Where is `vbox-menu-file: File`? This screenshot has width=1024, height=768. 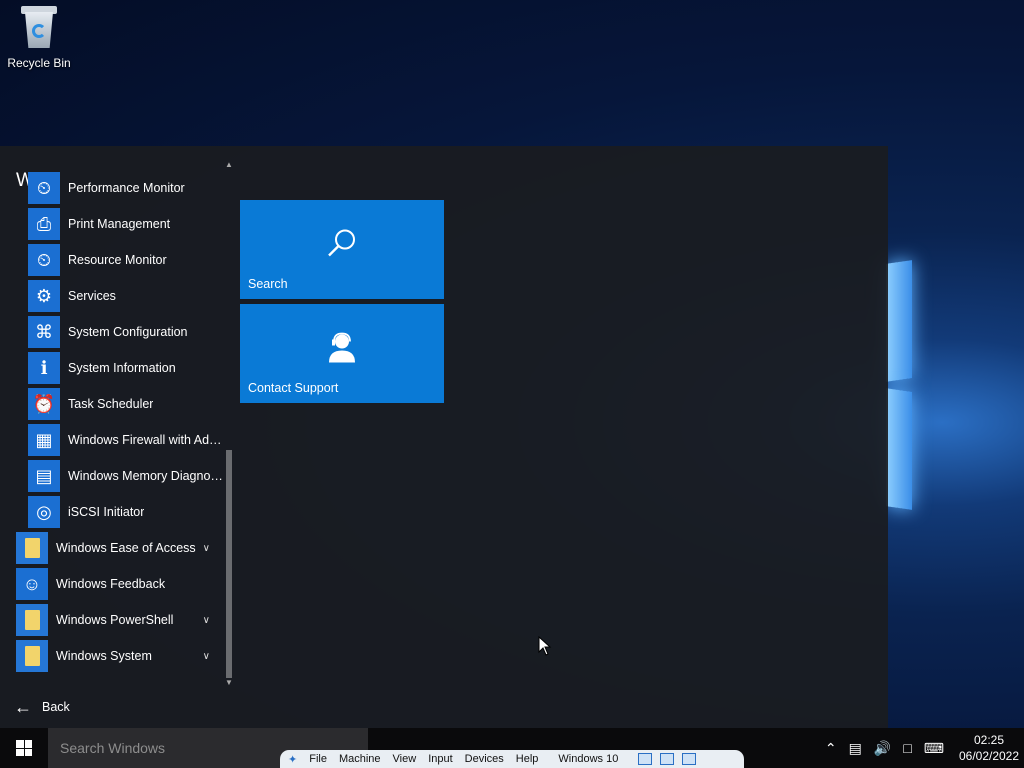
vbox-menu-file: File is located at coordinates (318, 759).